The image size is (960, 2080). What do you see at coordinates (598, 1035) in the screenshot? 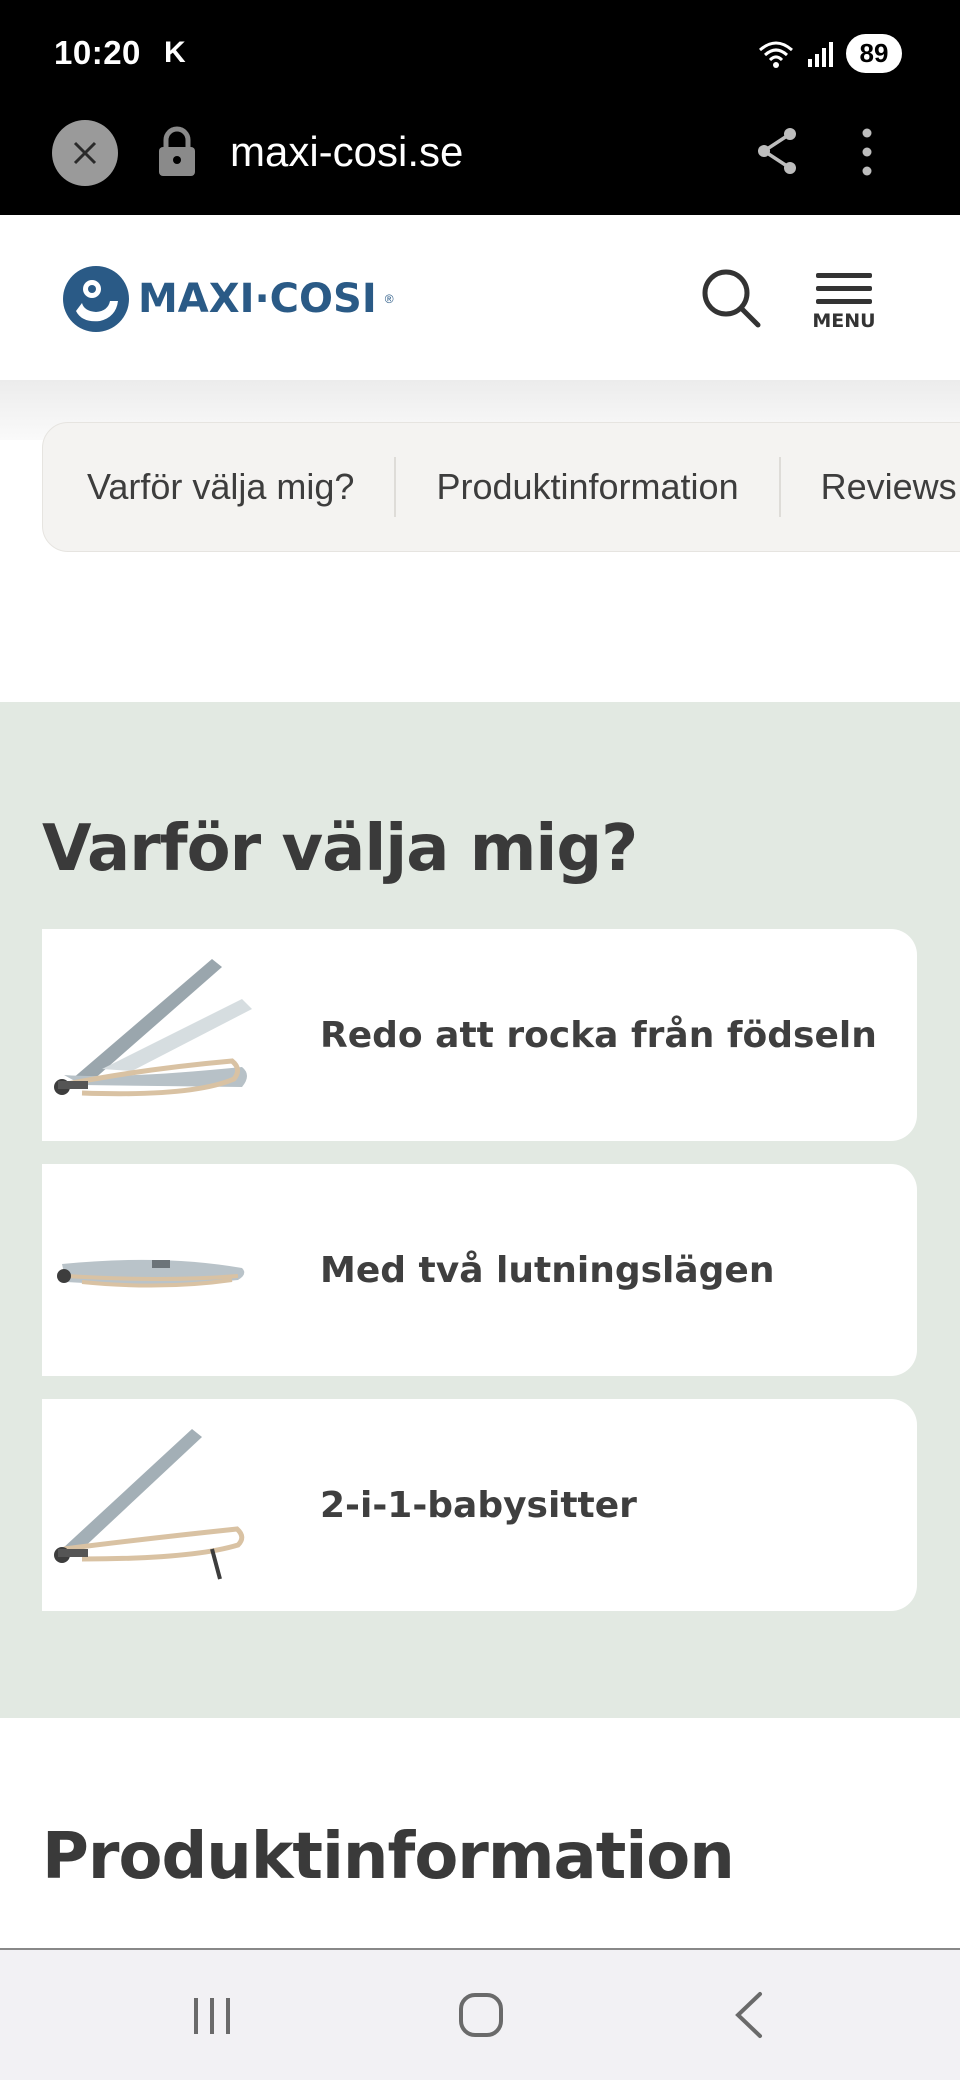
I see `feature-label: Redo att rocka från födseln` at bounding box center [598, 1035].